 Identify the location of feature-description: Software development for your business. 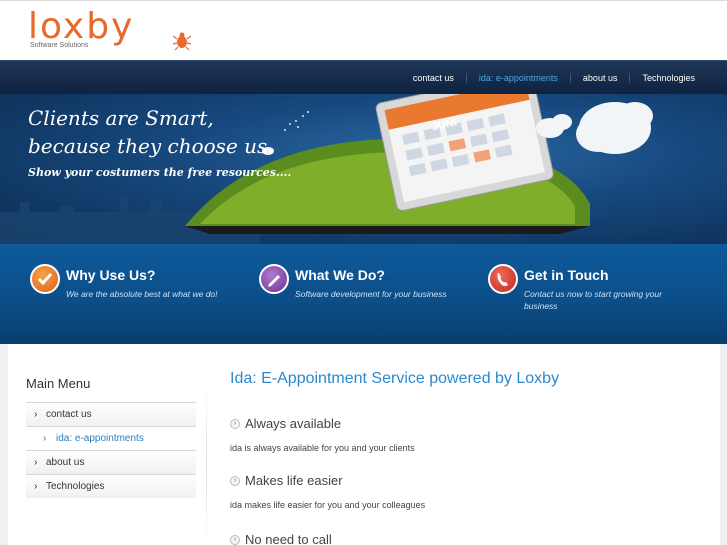
(371, 294).